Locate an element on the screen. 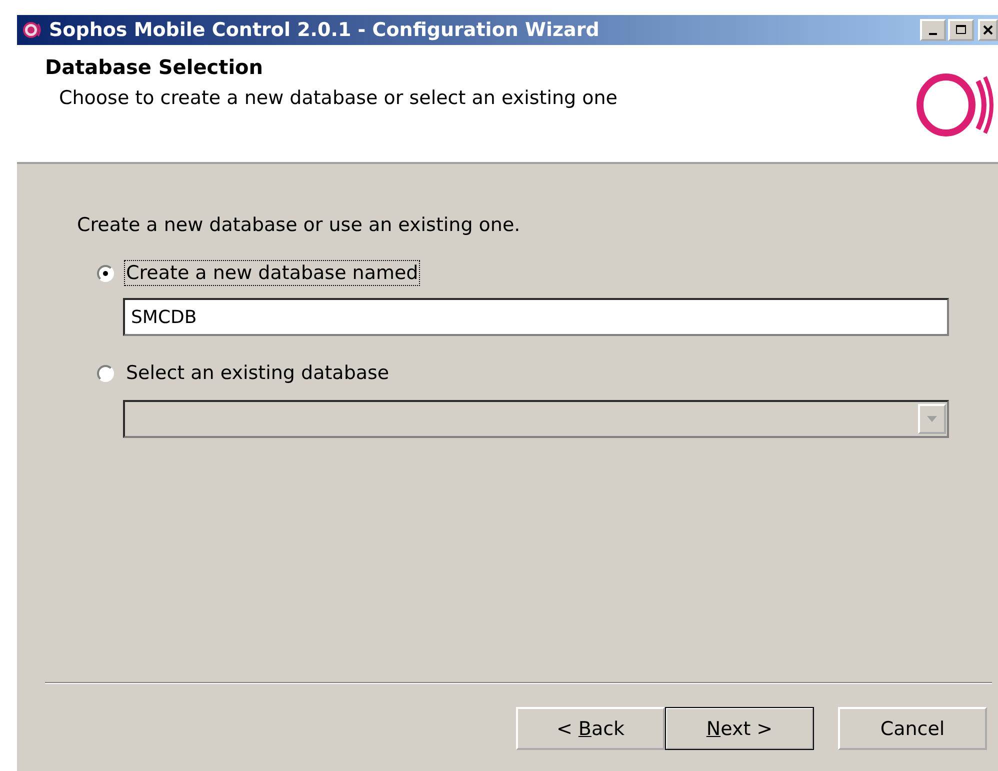  radio-button is located at coordinates (105, 273).